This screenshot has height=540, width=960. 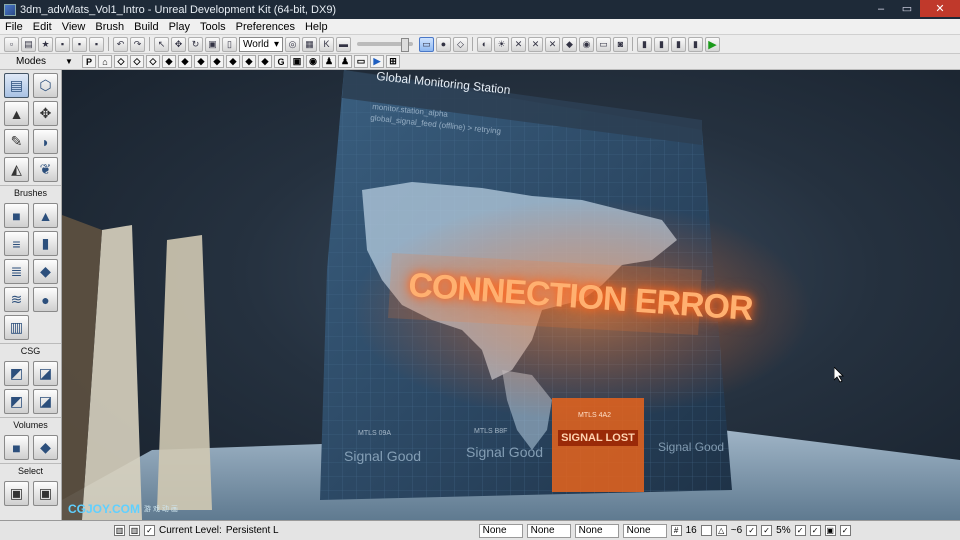 What do you see at coordinates (443, 44) in the screenshot?
I see `lighting-icon: ●` at bounding box center [443, 44].